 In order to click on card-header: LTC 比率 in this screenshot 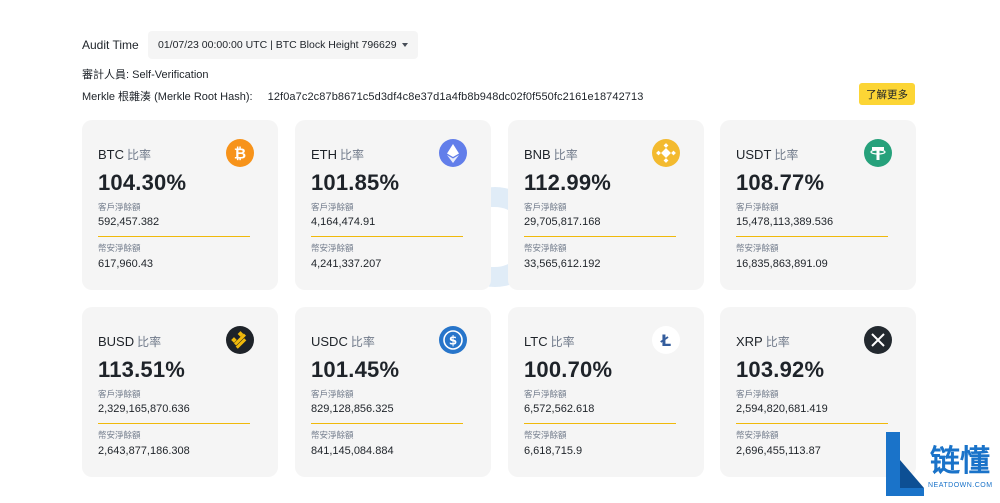, I will do `click(549, 341)`.